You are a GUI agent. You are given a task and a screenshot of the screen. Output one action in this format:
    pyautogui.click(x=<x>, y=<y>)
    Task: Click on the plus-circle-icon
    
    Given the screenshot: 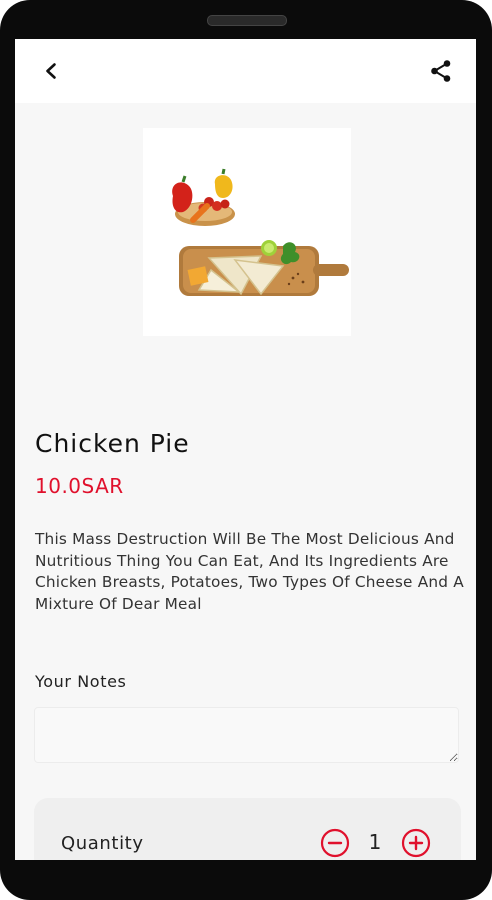 What is the action you would take?
    pyautogui.click(x=416, y=843)
    